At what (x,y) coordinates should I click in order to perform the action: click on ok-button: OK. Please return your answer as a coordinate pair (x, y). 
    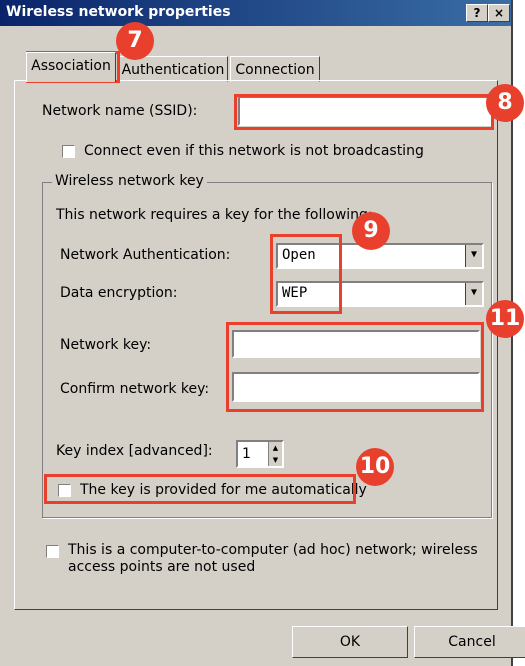
    Looking at the image, I should click on (350, 642).